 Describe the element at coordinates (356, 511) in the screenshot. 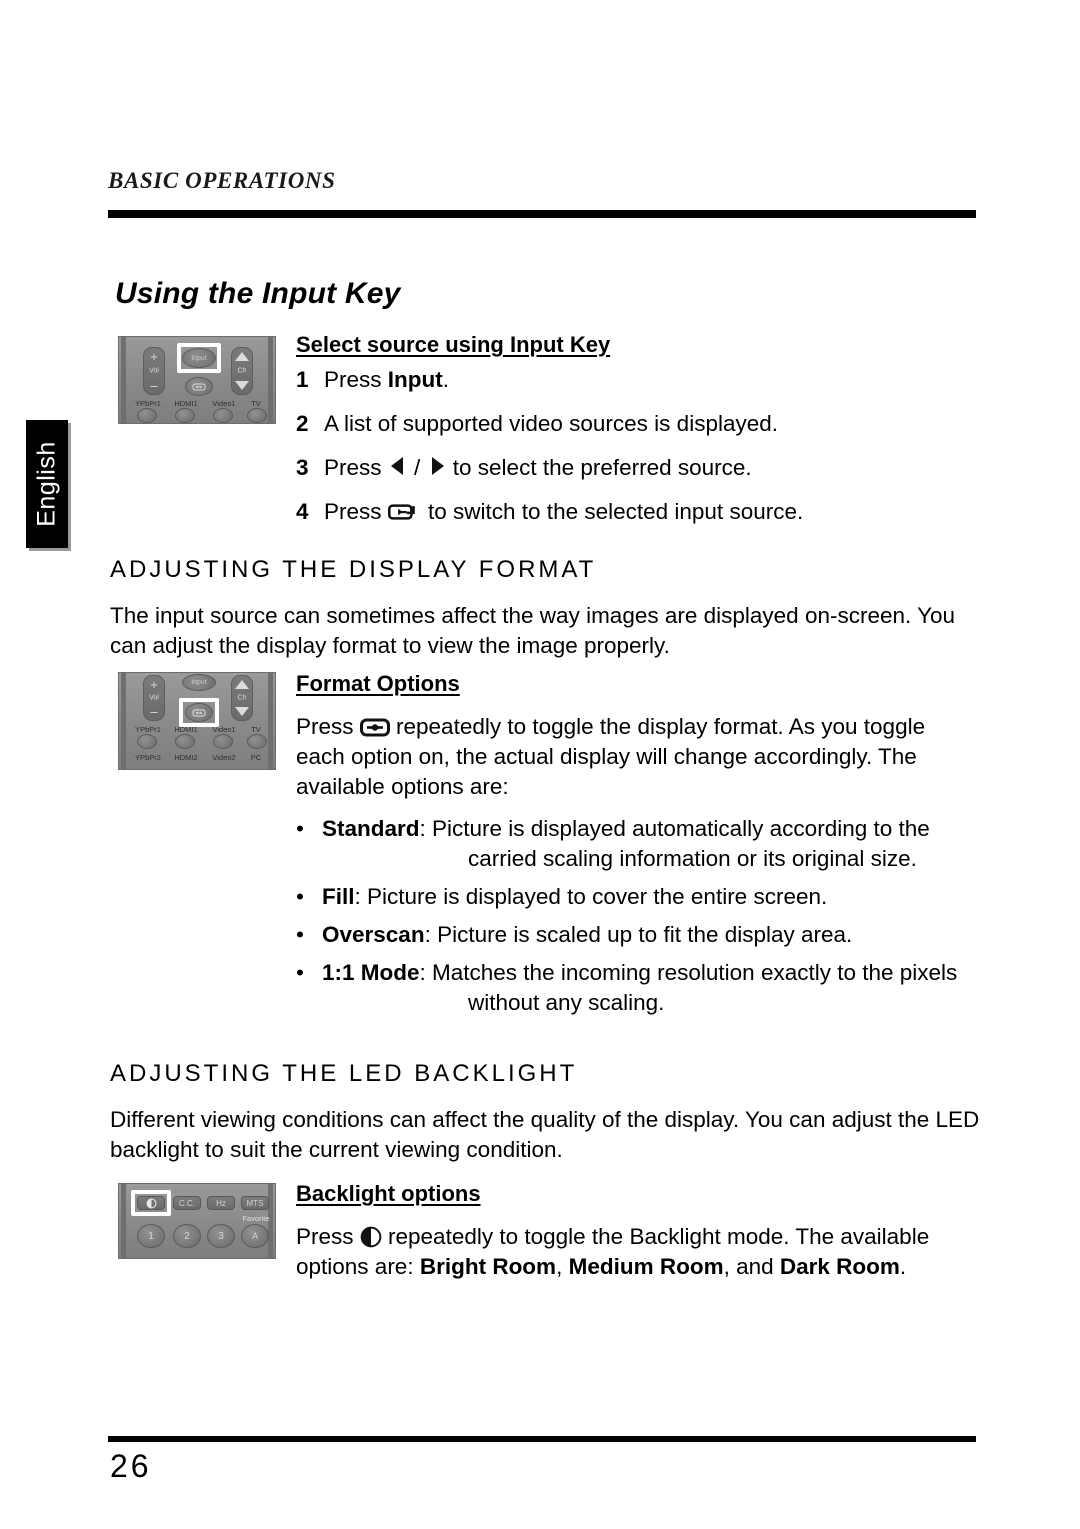

I see `step-4-pre: Press` at that location.